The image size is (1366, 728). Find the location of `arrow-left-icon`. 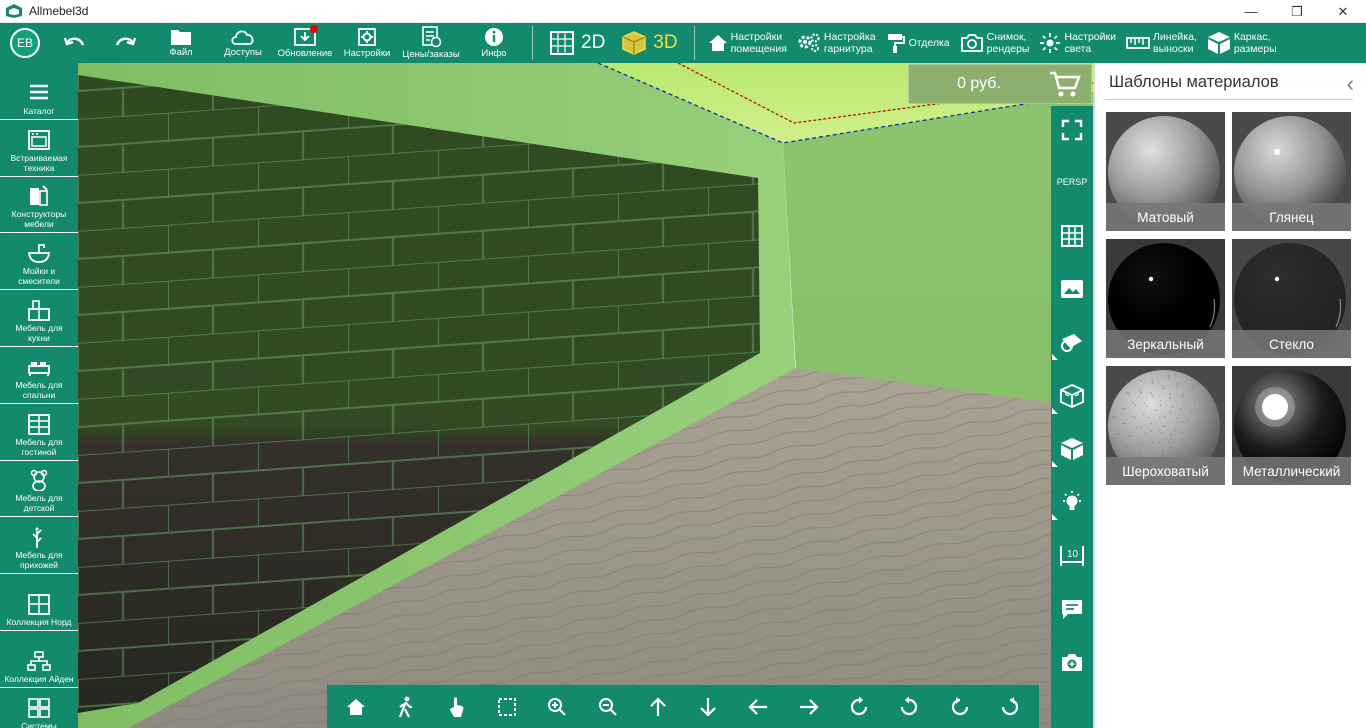

arrow-left-icon is located at coordinates (758, 706).